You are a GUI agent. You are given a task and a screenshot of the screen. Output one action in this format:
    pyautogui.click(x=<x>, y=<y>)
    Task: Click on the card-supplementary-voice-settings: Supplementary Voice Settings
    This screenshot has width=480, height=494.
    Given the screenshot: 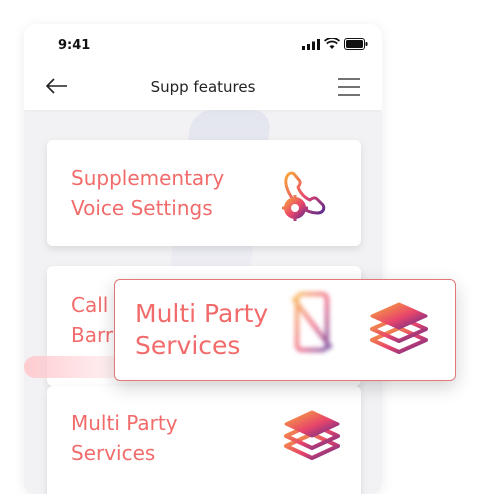 What is the action you would take?
    pyautogui.click(x=204, y=193)
    